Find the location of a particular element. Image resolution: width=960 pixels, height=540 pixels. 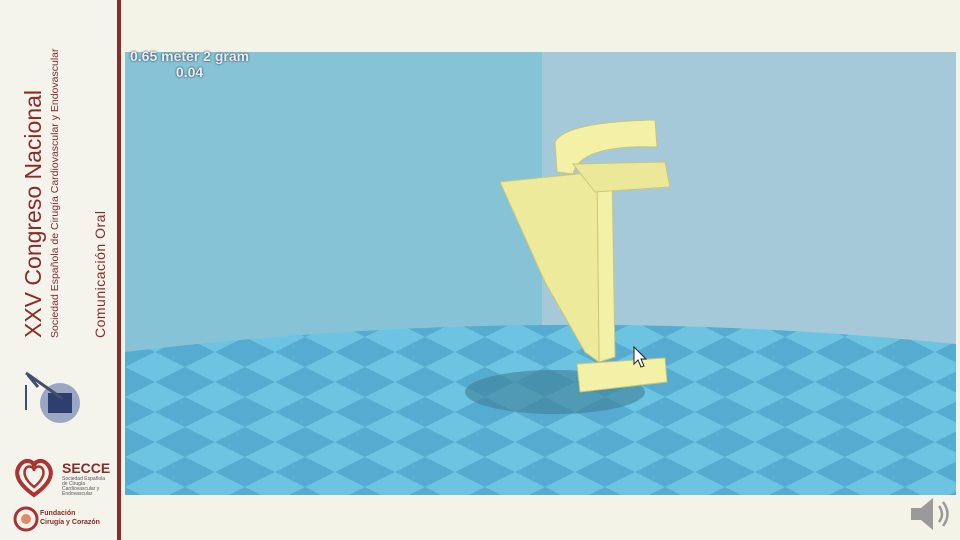

foundation-line1: Fundación is located at coordinates (58, 513).